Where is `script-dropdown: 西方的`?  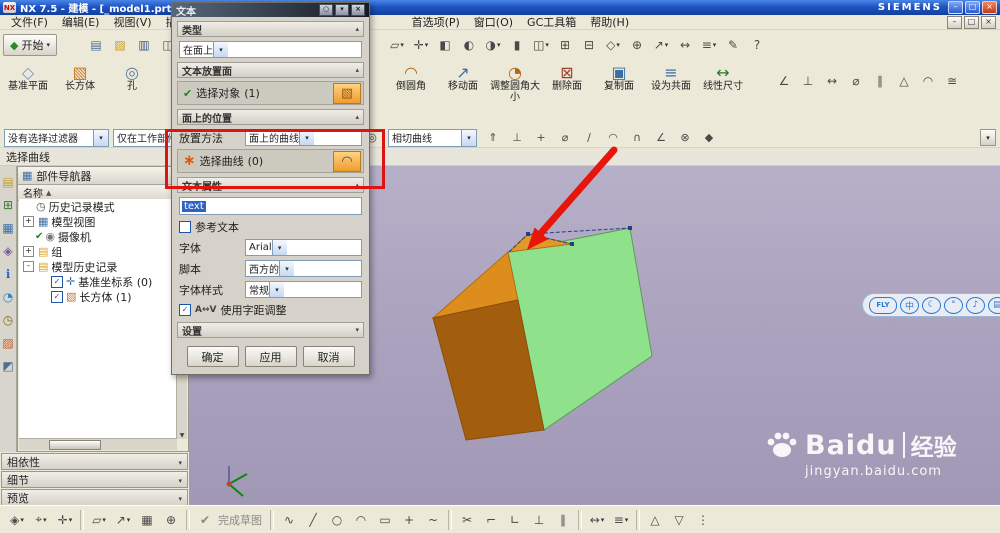 script-dropdown: 西方的 is located at coordinates (303, 268).